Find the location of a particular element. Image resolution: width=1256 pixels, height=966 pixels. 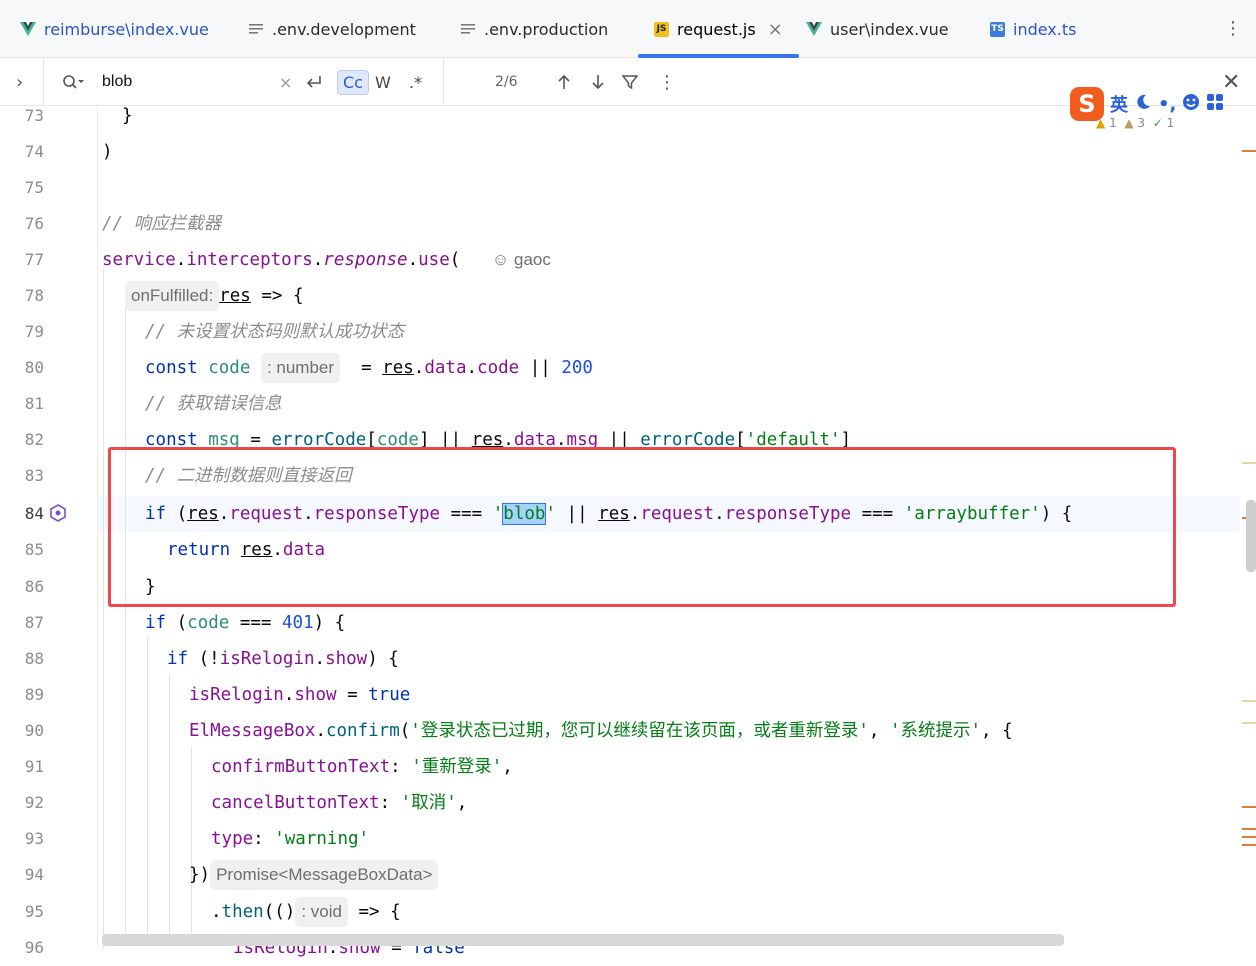

gutter-vue-icon is located at coordinates (58, 515).